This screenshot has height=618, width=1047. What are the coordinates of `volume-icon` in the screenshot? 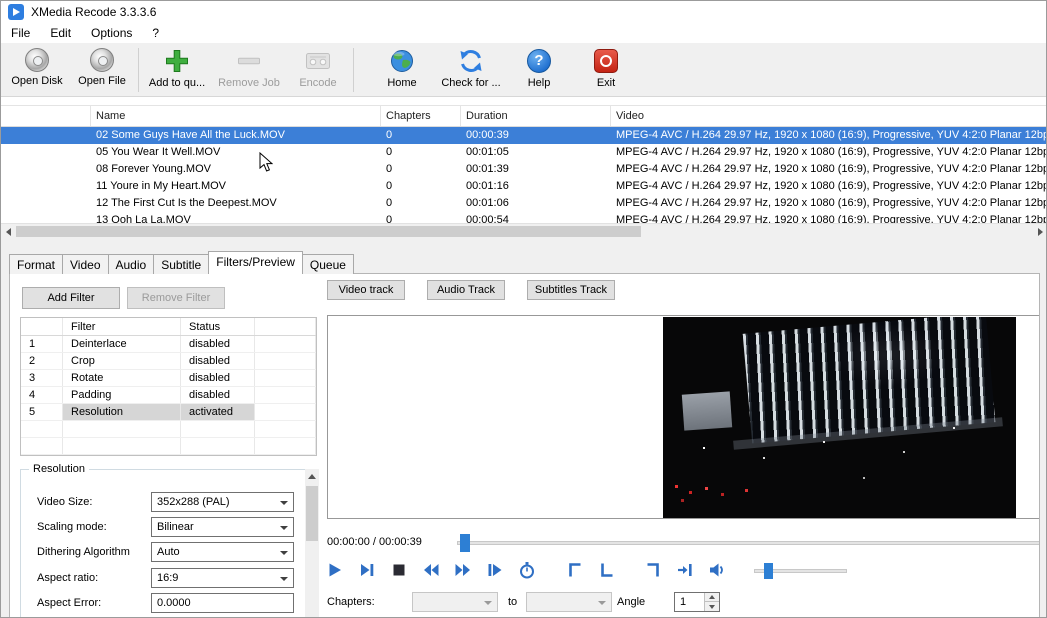 It's located at (717, 570).